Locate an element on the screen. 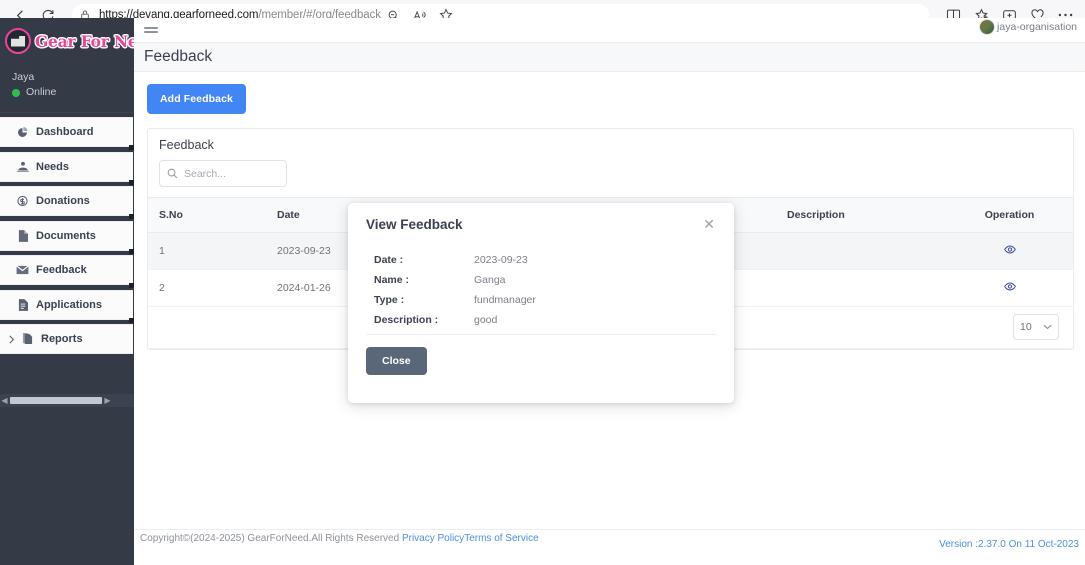 This screenshot has width=1085, height=565. applications-icon is located at coordinates (22, 304).